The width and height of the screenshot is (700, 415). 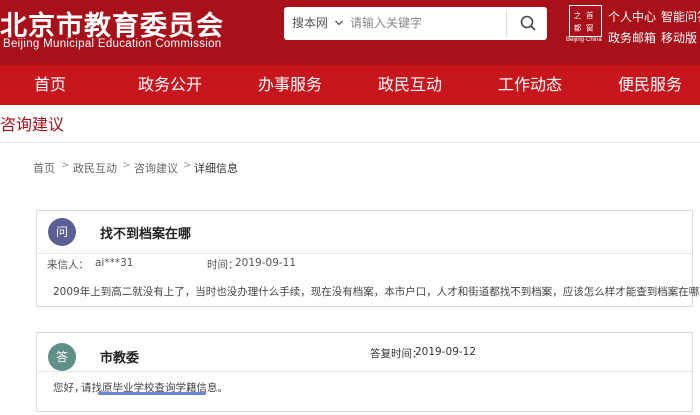 What do you see at coordinates (112, 44) in the screenshot?
I see `site-logo-english: Beijing Municipal Education Commission` at bounding box center [112, 44].